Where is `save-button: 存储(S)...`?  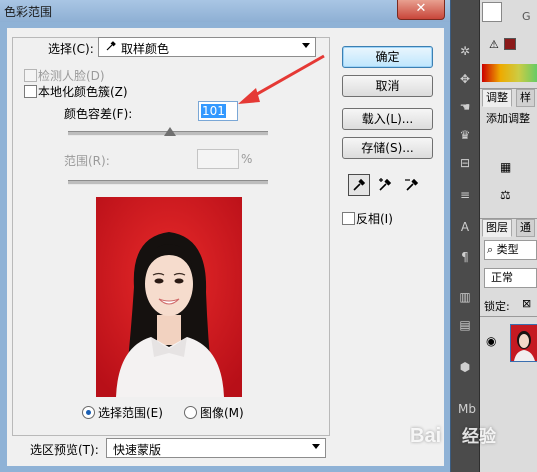 save-button: 存储(S)... is located at coordinates (387, 148).